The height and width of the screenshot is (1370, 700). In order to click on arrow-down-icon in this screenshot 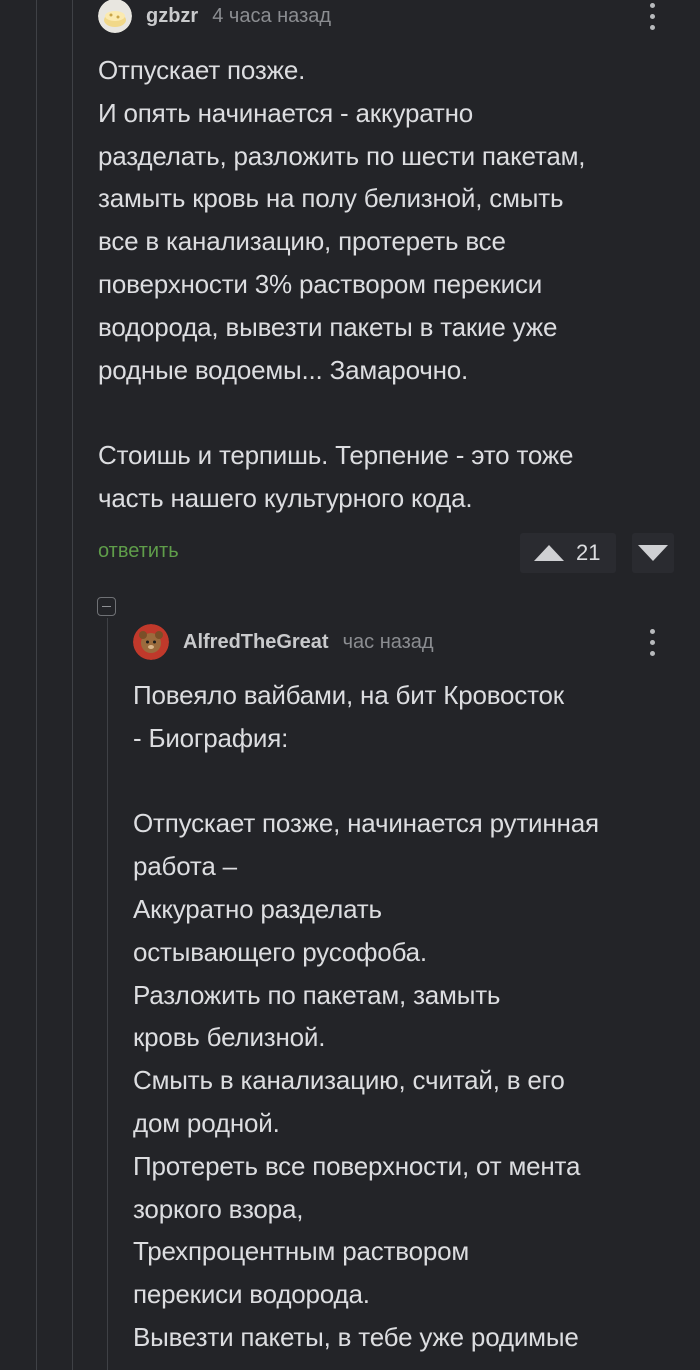, I will do `click(653, 553)`.